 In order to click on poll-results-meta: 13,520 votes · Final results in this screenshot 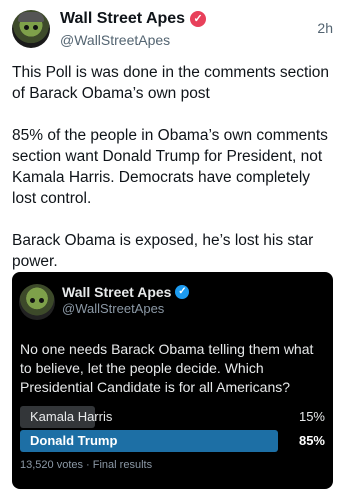, I will do `click(86, 465)`.